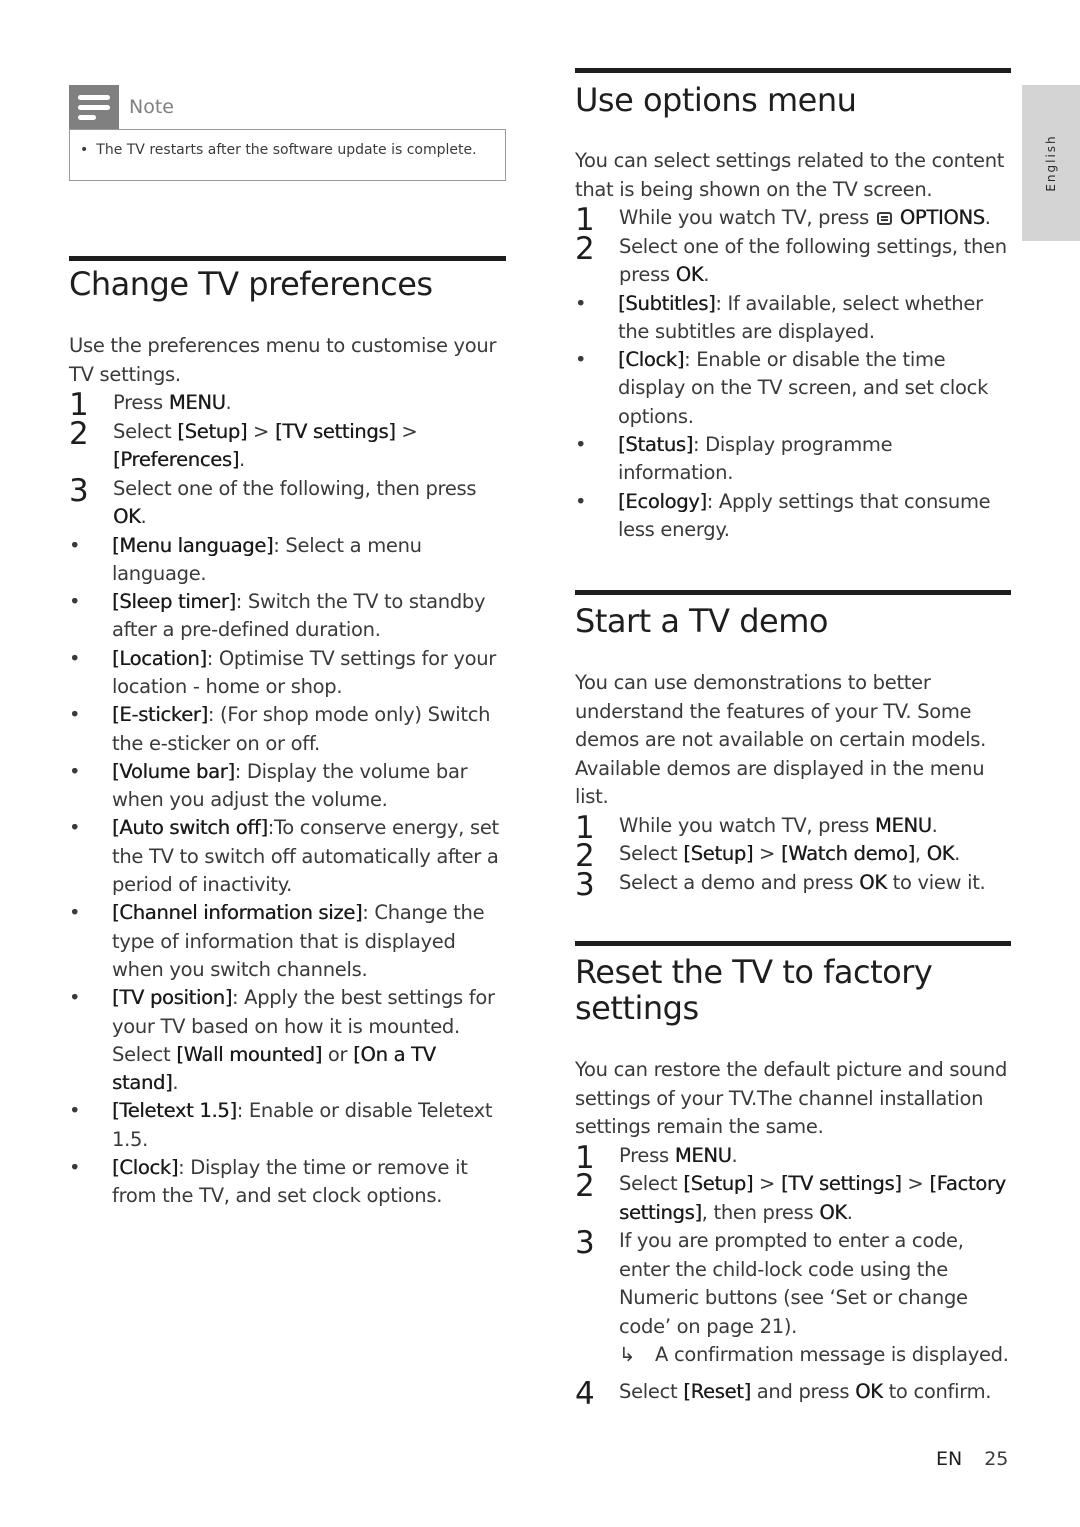 This screenshot has height=1527, width=1080. I want to click on emphasis-text: [Sleep timer], so click(174, 602).